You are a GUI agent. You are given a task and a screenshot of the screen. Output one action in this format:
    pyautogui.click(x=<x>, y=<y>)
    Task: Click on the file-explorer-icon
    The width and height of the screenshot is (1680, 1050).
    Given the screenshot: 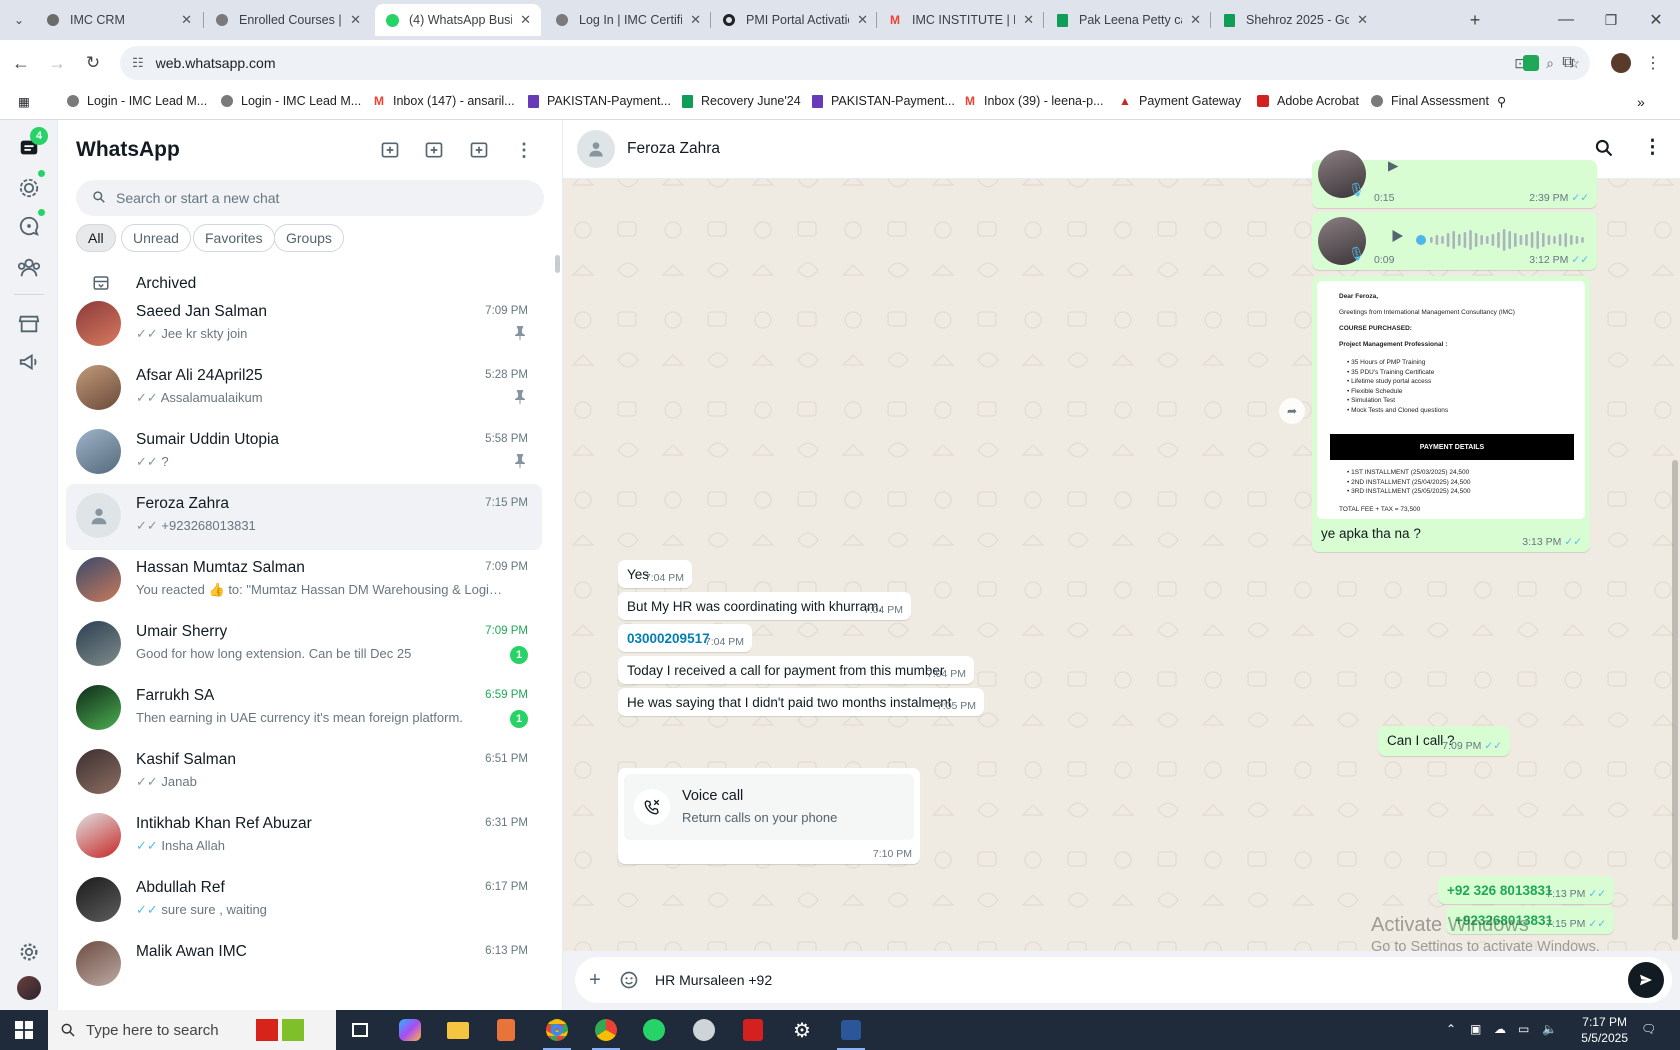 What is the action you would take?
    pyautogui.click(x=458, y=1030)
    